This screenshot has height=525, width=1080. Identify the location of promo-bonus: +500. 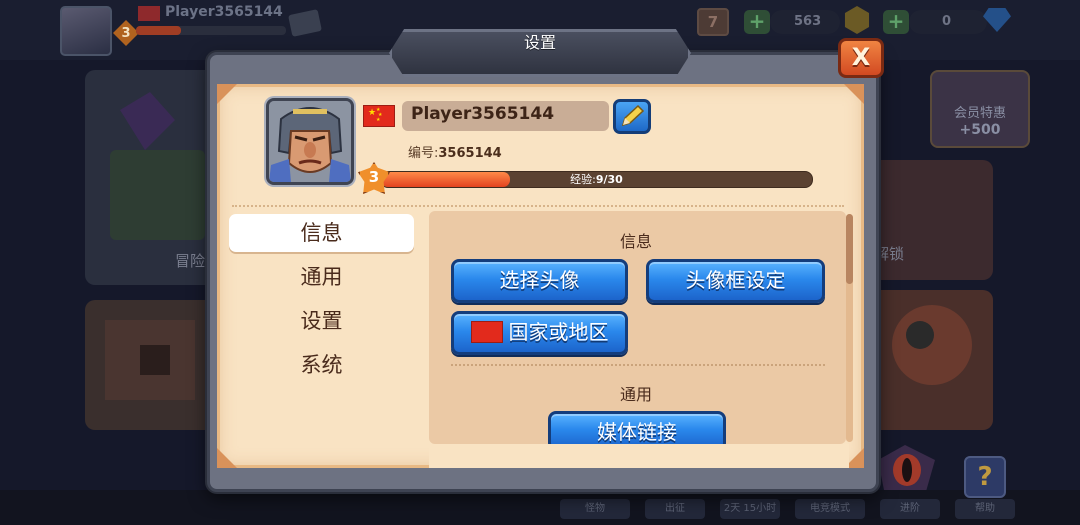
(980, 130).